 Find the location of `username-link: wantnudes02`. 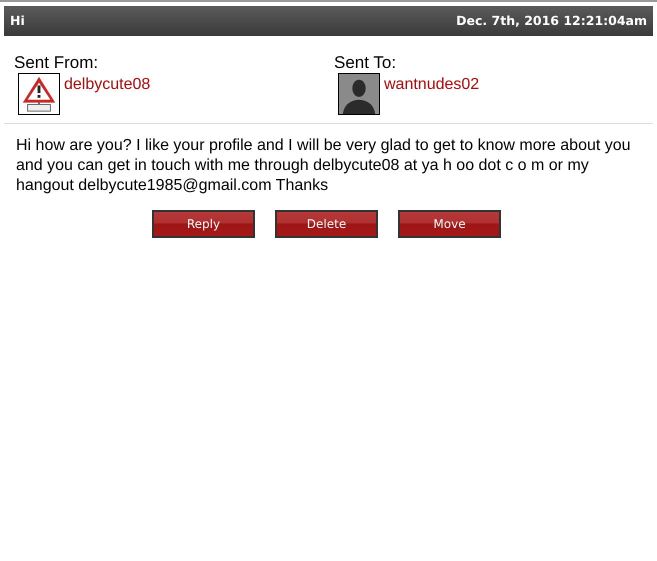

username-link: wantnudes02 is located at coordinates (432, 84).